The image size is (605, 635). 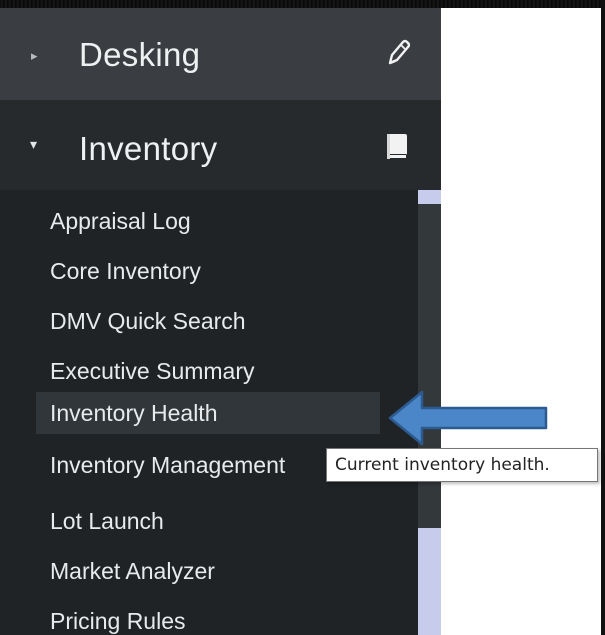 I want to click on tooltip-text: Current inventory health., so click(x=442, y=465).